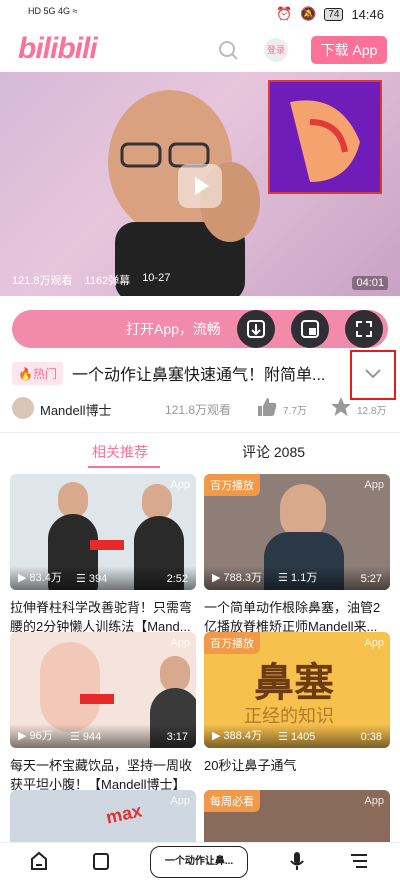 The height and width of the screenshot is (889, 400). I want to click on hot-badge: 🔥热门, so click(37, 373).